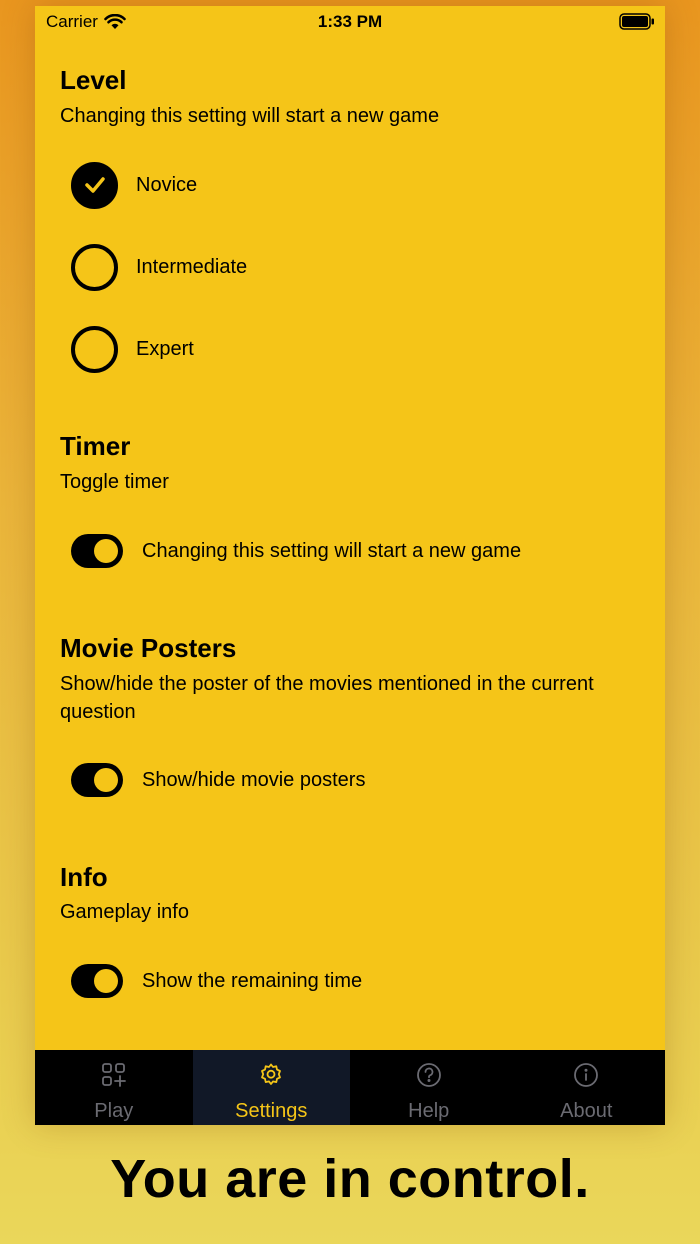  Describe the element at coordinates (114, 482) in the screenshot. I see `timer-subtitle: Toggle timer` at that location.